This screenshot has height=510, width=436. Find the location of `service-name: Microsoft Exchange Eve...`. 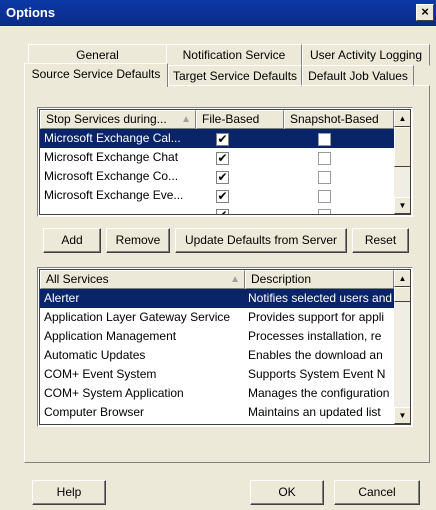

service-name: Microsoft Exchange Eve... is located at coordinates (114, 195).